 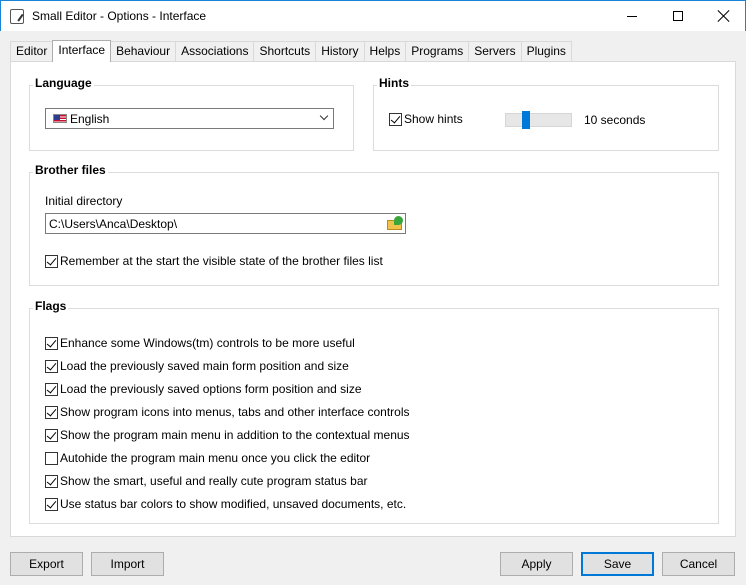 I want to click on language-select: English, so click(x=189, y=118).